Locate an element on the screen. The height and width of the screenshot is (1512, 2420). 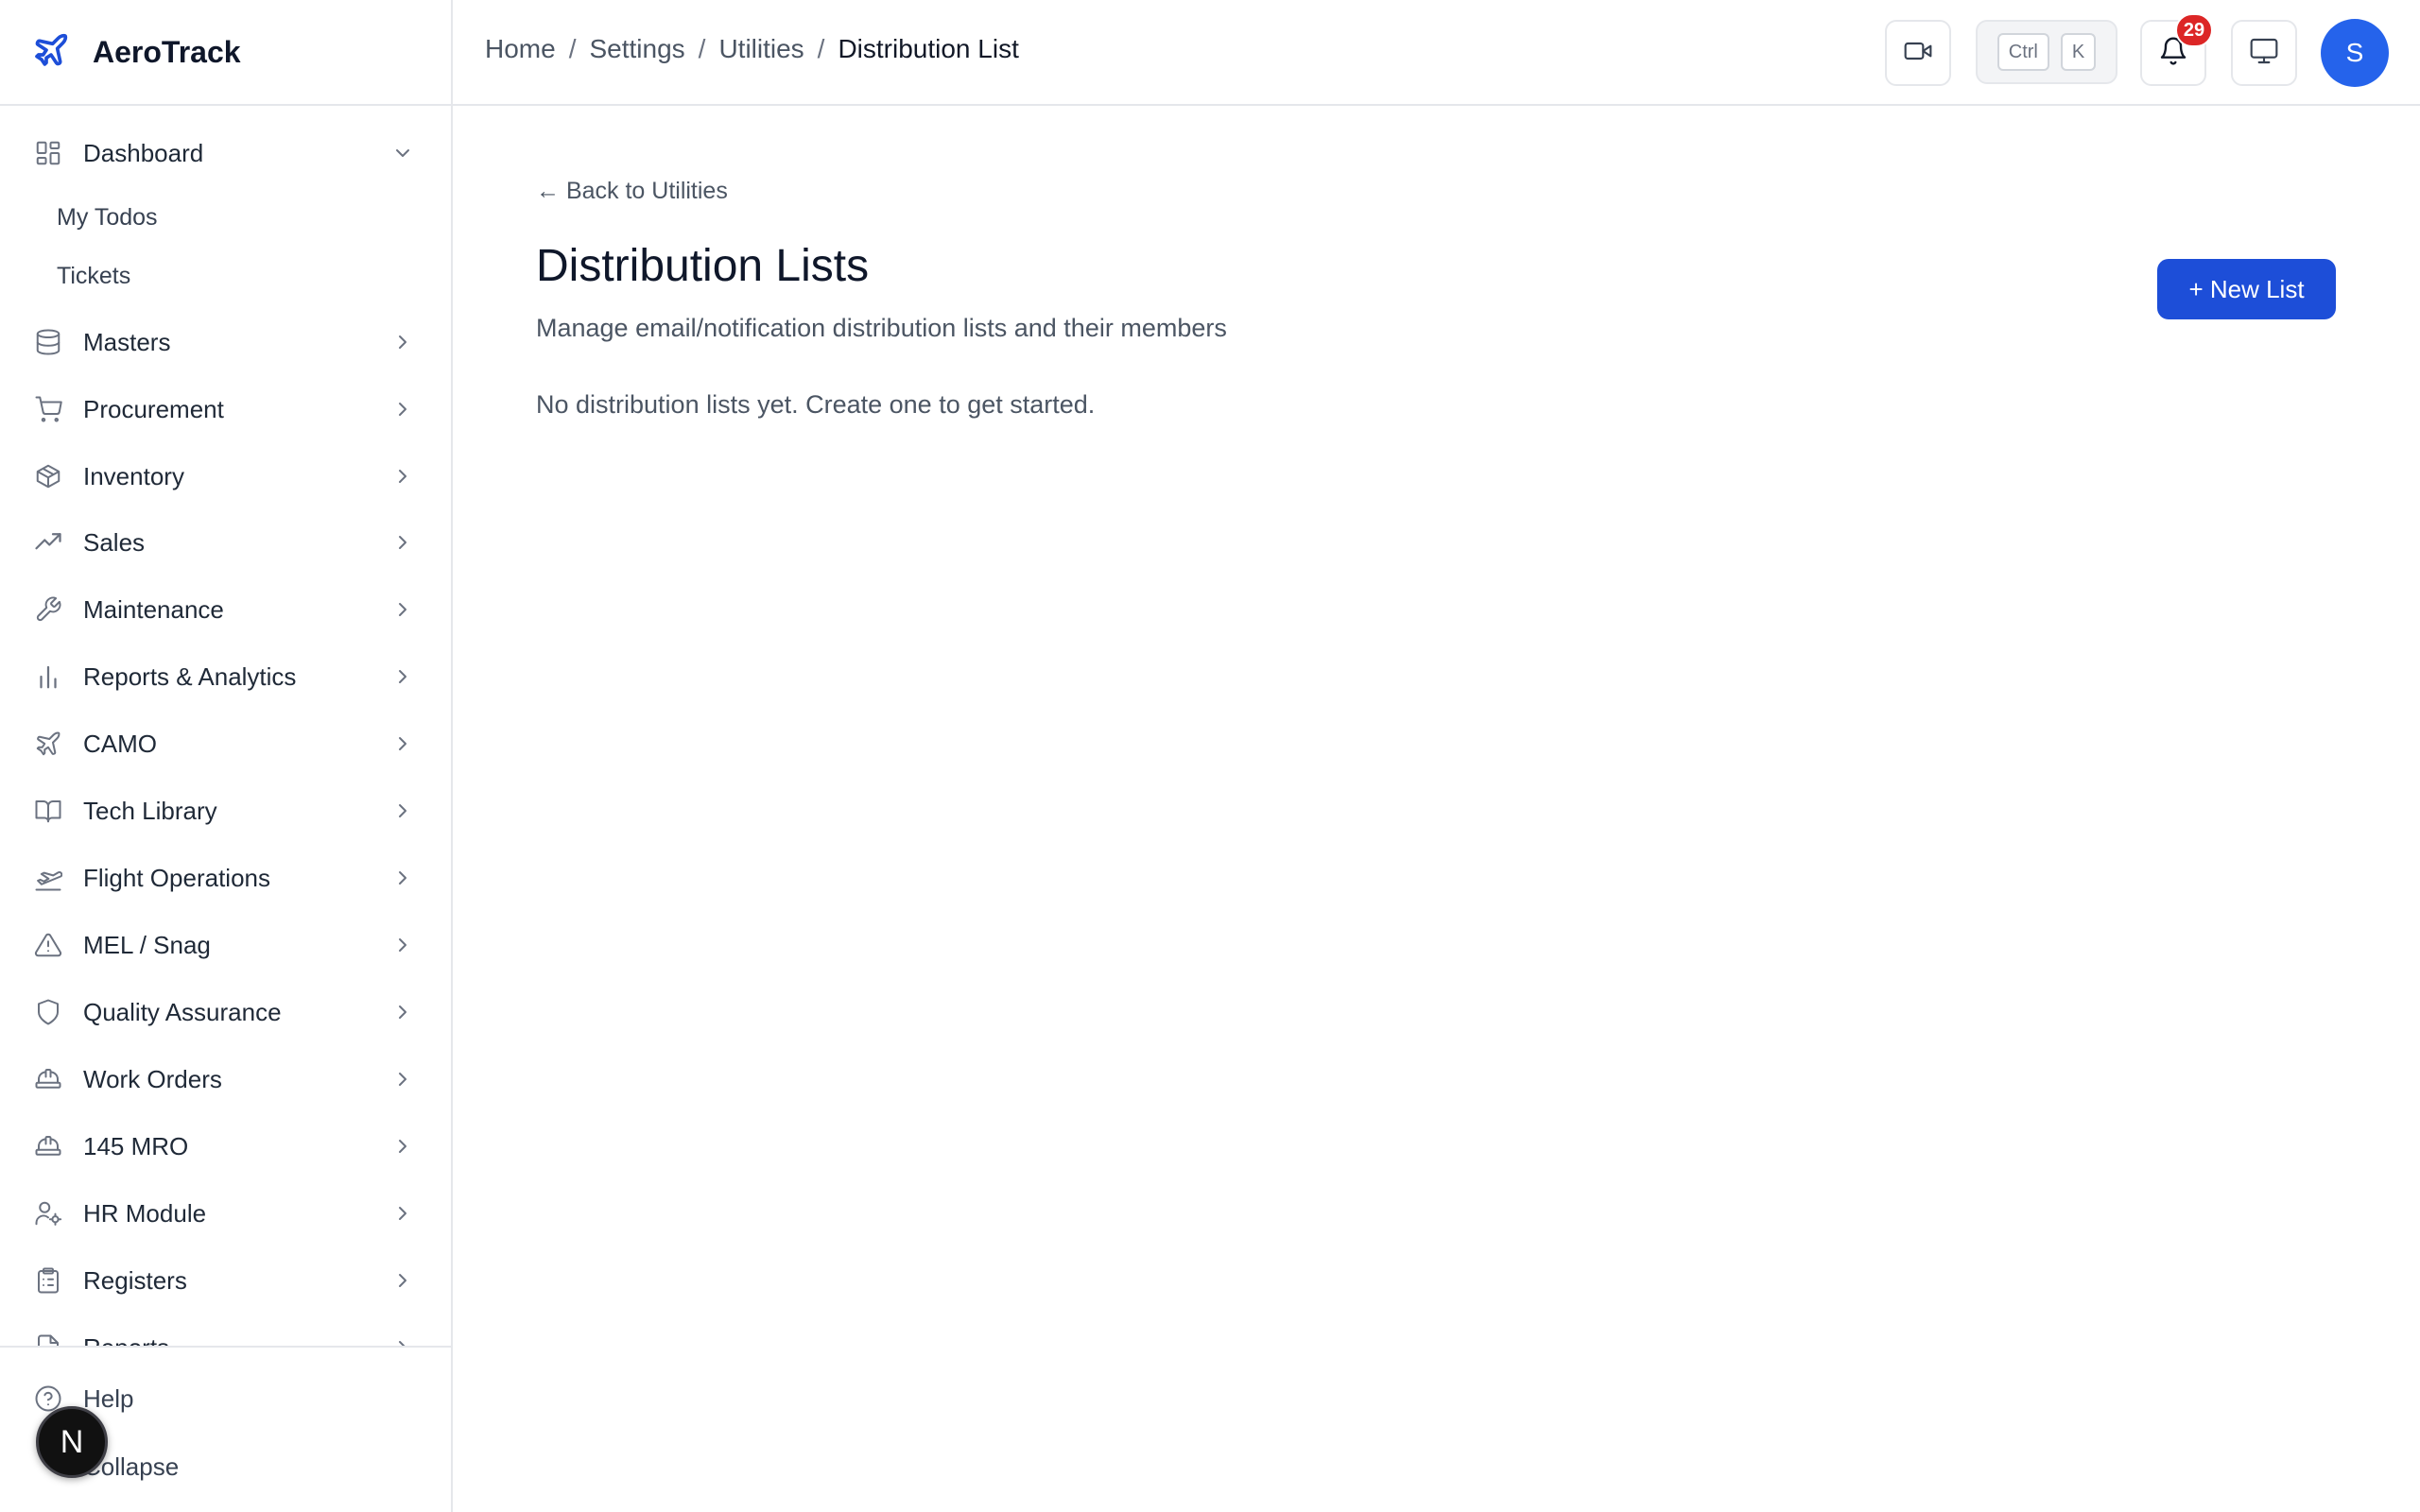
sidebar-item-maintenance: Maintenance is located at coordinates (226, 609).